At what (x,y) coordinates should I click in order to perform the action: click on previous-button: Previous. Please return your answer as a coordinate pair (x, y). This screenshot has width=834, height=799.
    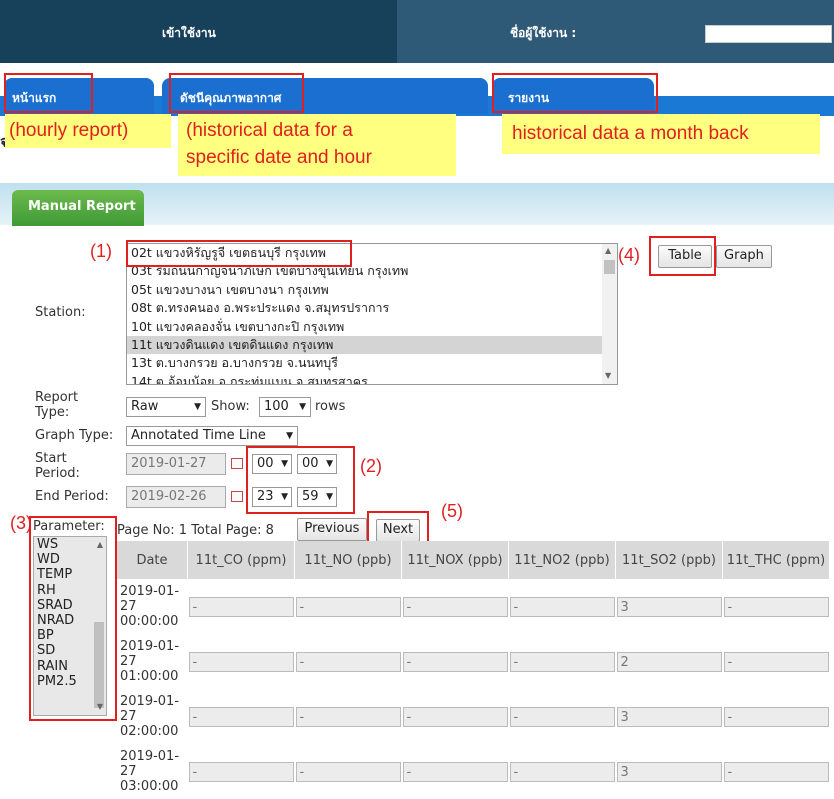
    Looking at the image, I should click on (332, 529).